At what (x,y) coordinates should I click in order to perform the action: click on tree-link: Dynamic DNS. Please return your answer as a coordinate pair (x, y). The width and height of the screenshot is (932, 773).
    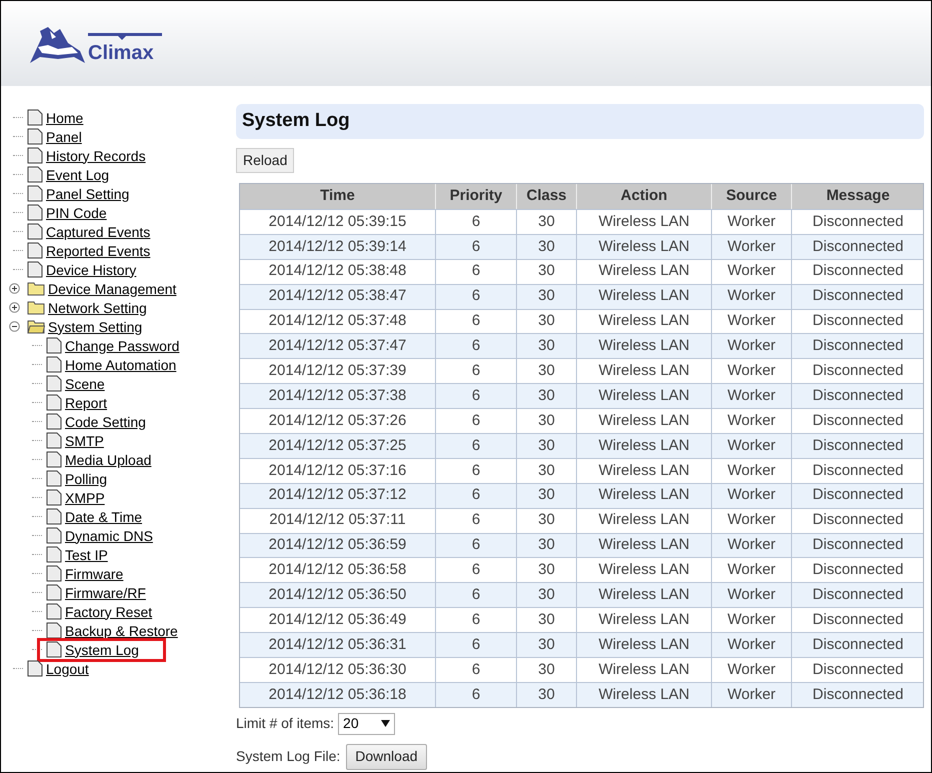
    Looking at the image, I should click on (109, 535).